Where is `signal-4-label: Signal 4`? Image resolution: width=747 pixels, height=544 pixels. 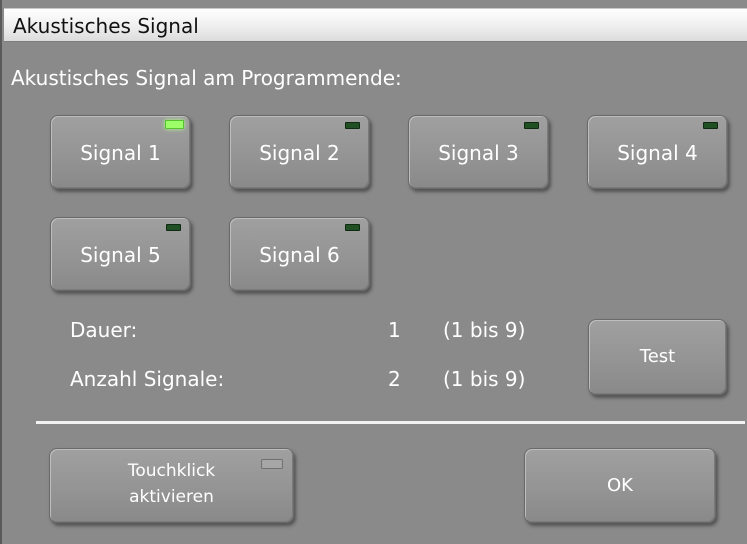
signal-4-label: Signal 4 is located at coordinates (657, 153).